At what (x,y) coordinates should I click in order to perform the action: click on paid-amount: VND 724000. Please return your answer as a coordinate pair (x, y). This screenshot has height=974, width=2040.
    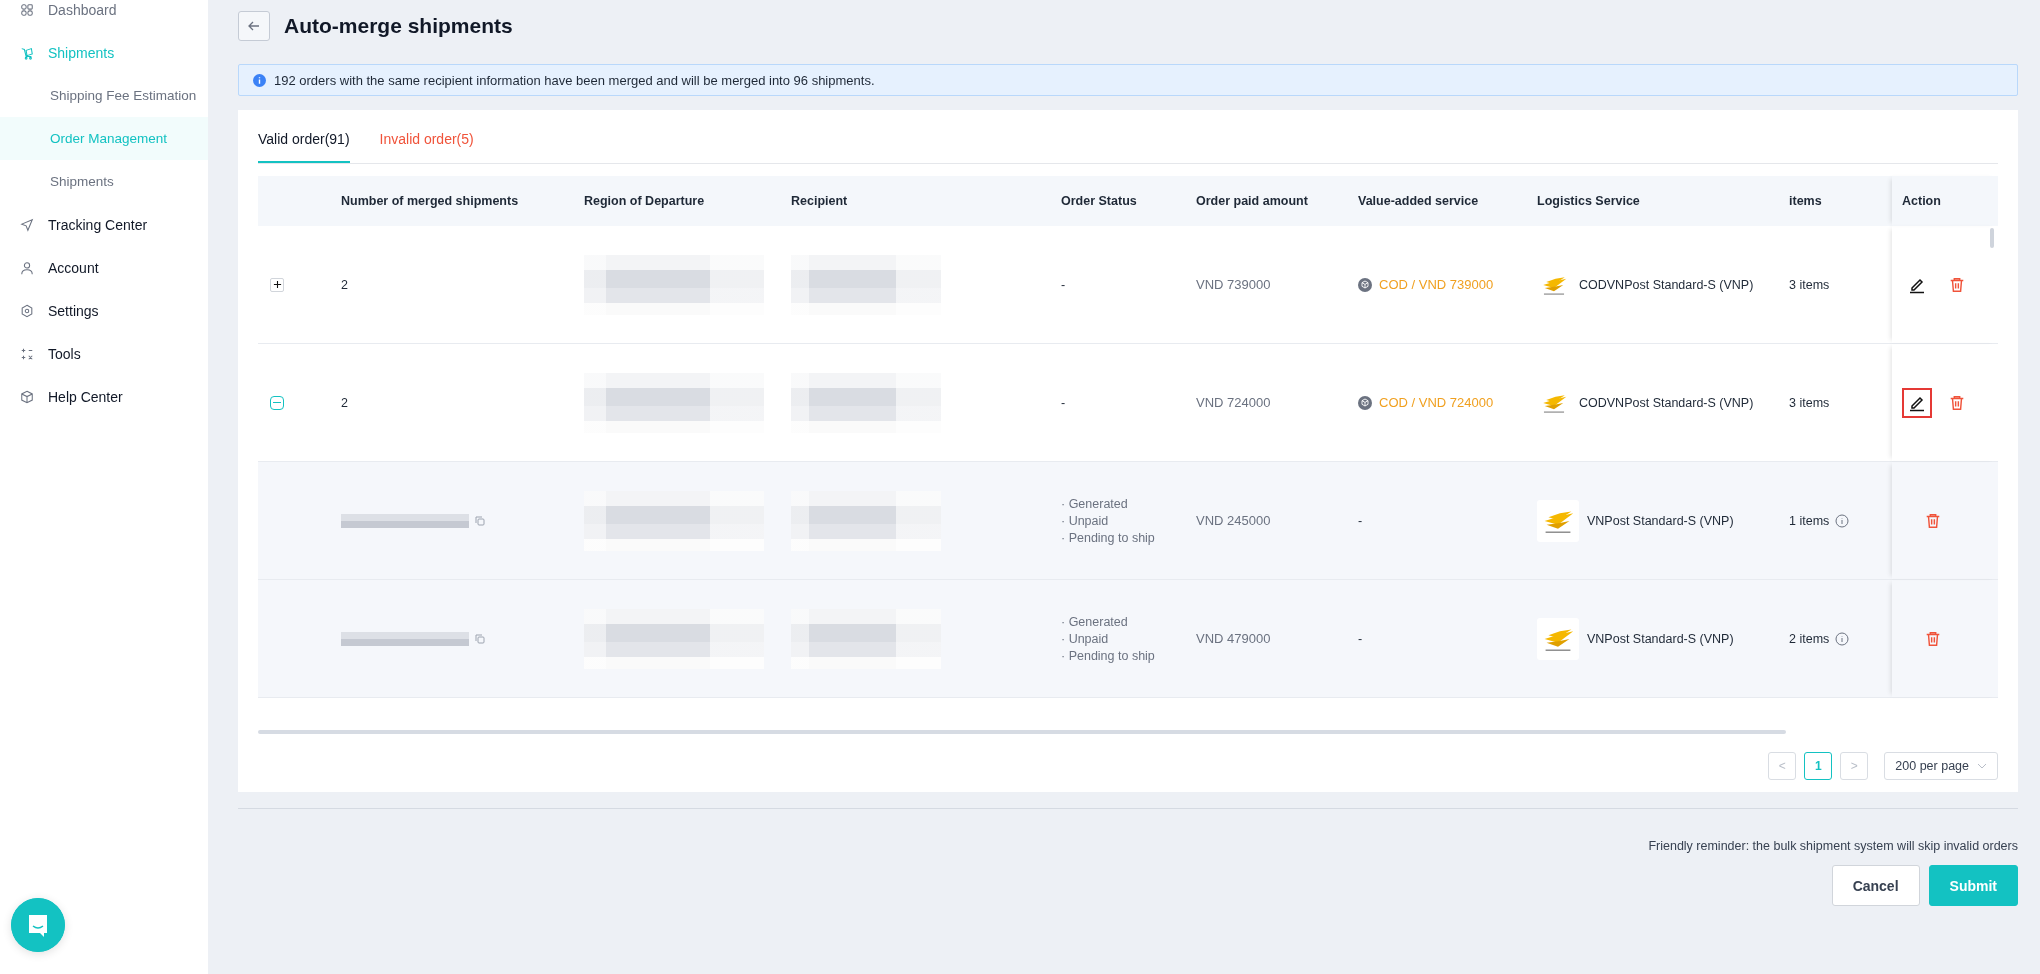
    Looking at the image, I should click on (1233, 402).